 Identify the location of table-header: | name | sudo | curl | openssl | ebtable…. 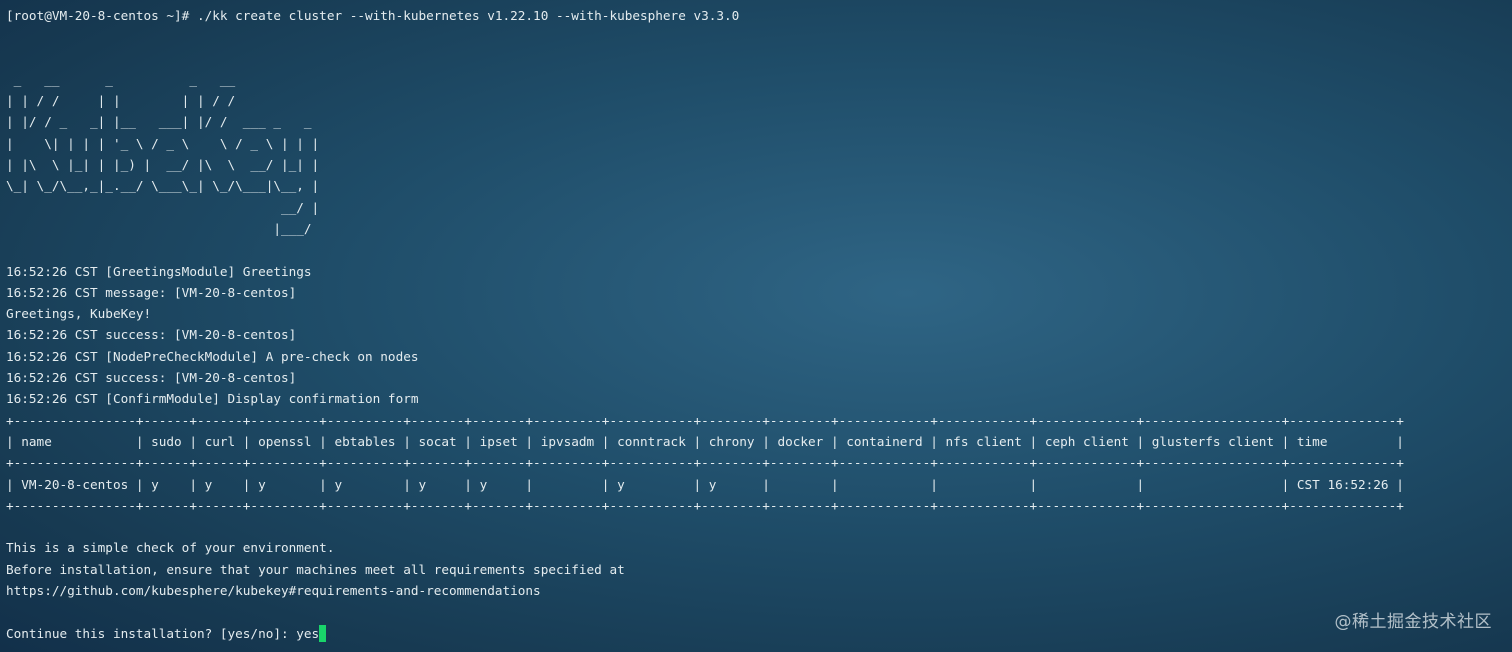
(705, 441).